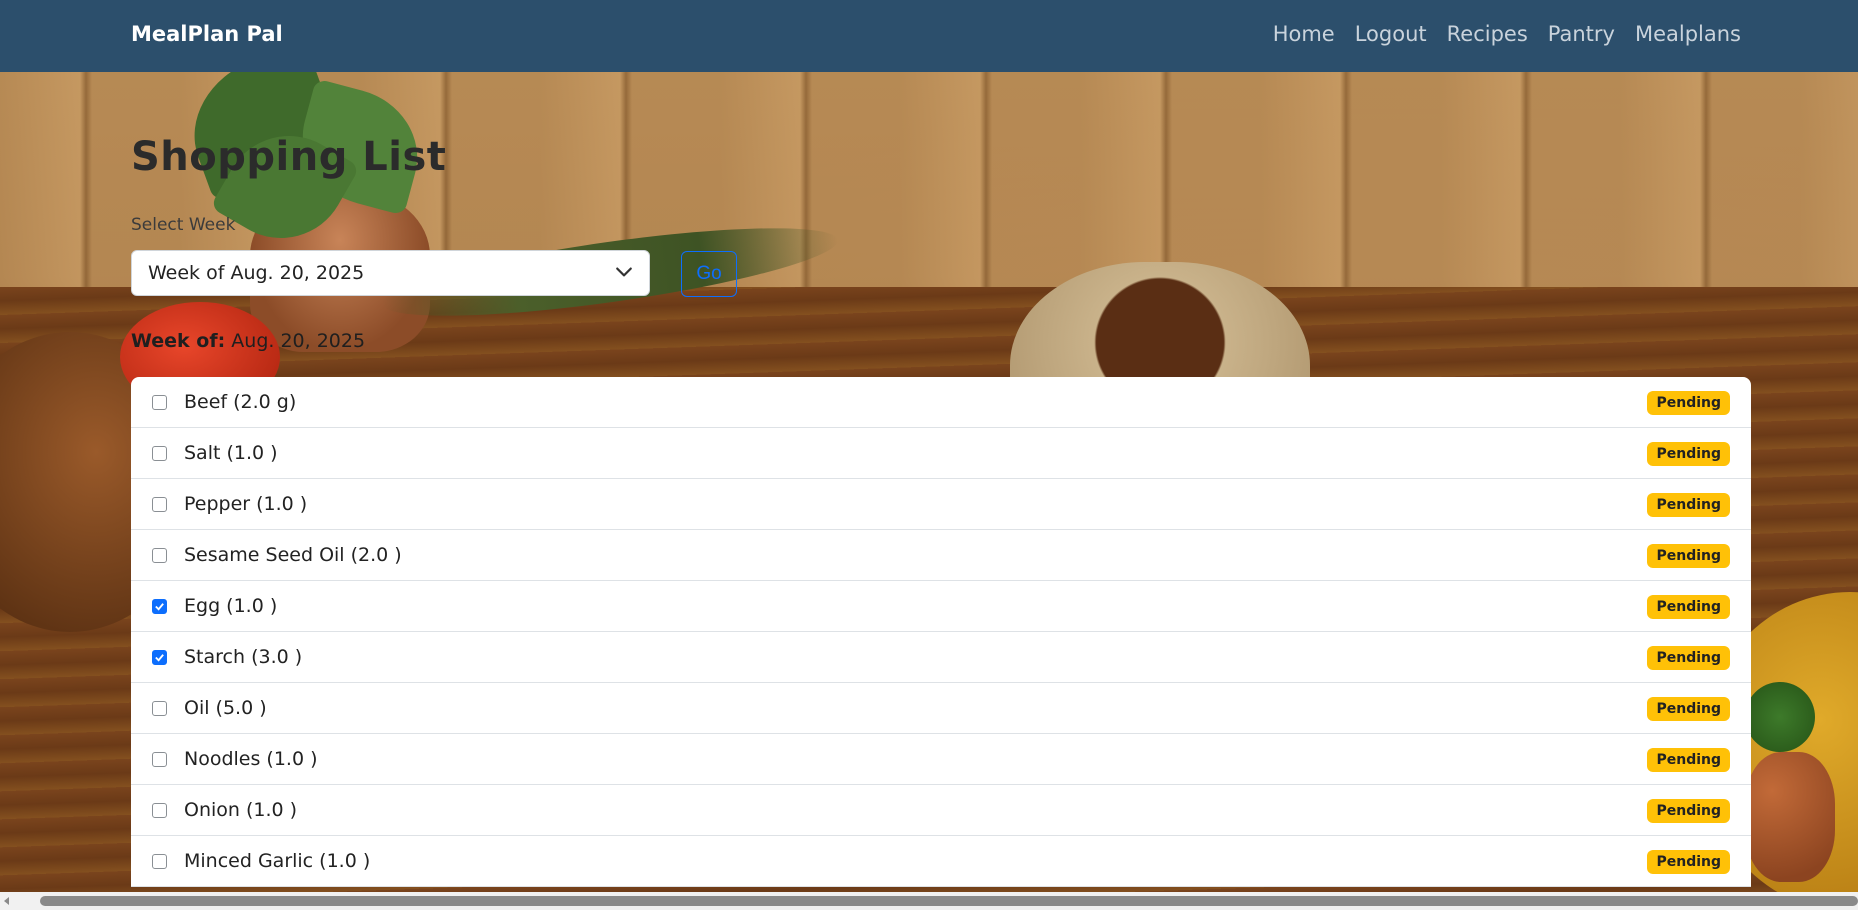  Describe the element at coordinates (256, 273) in the screenshot. I see `week-select-value: Week of Aug. 20, 2025` at that location.